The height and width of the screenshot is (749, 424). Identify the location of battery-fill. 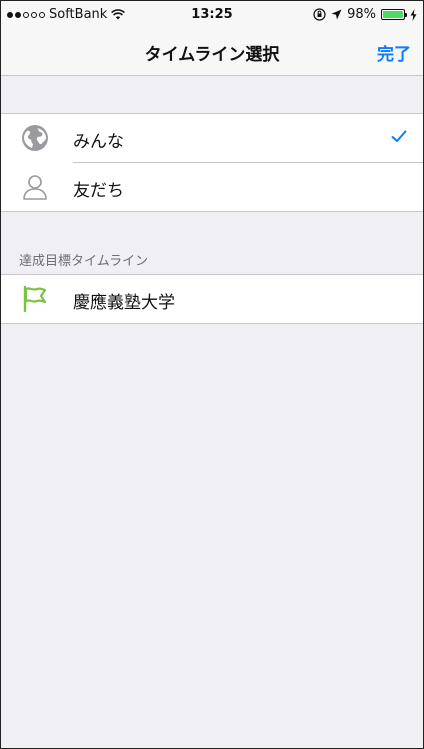
(393, 14).